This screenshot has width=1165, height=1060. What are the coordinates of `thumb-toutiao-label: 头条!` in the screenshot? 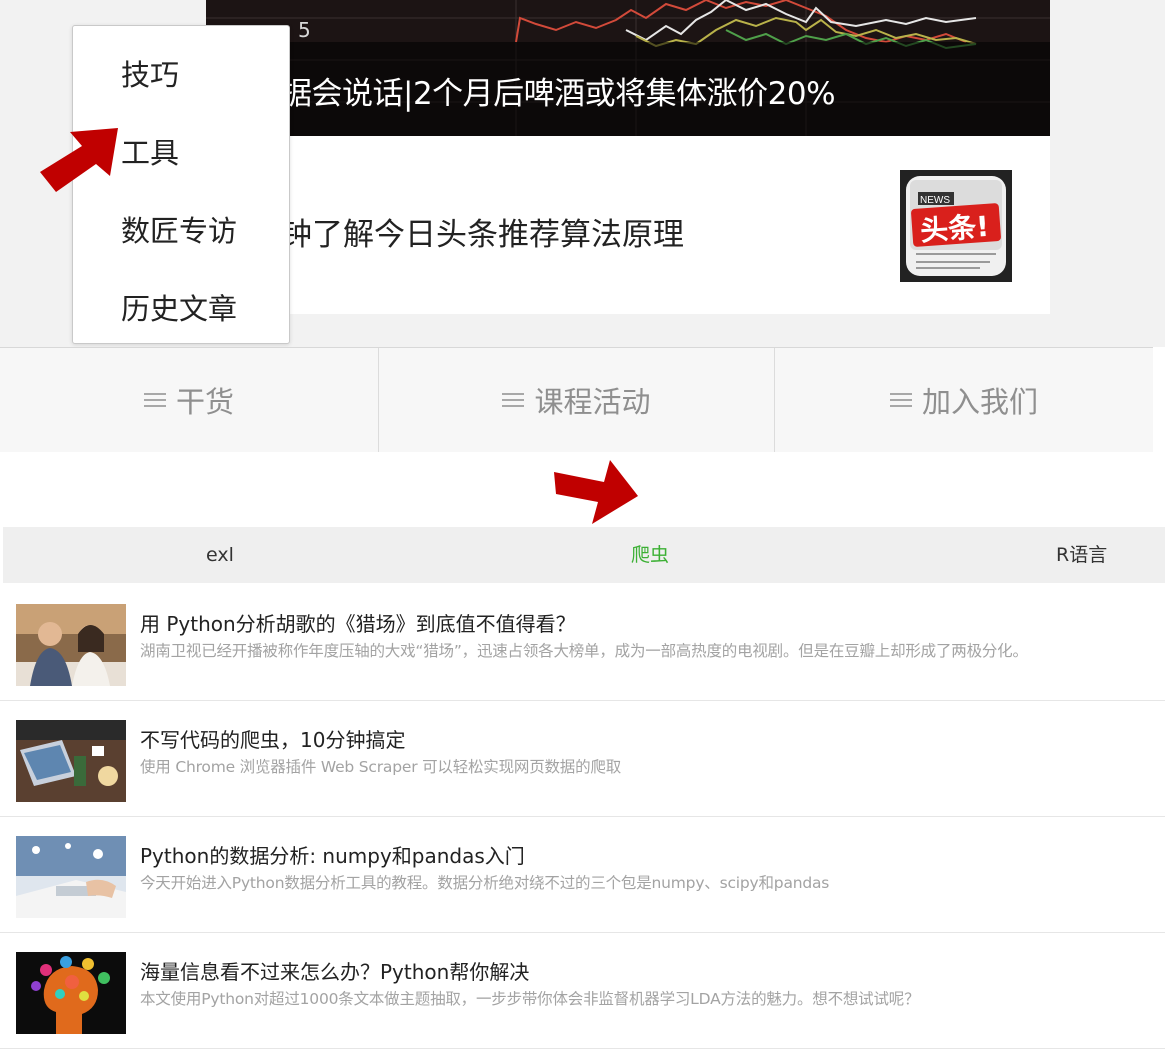 It's located at (954, 229).